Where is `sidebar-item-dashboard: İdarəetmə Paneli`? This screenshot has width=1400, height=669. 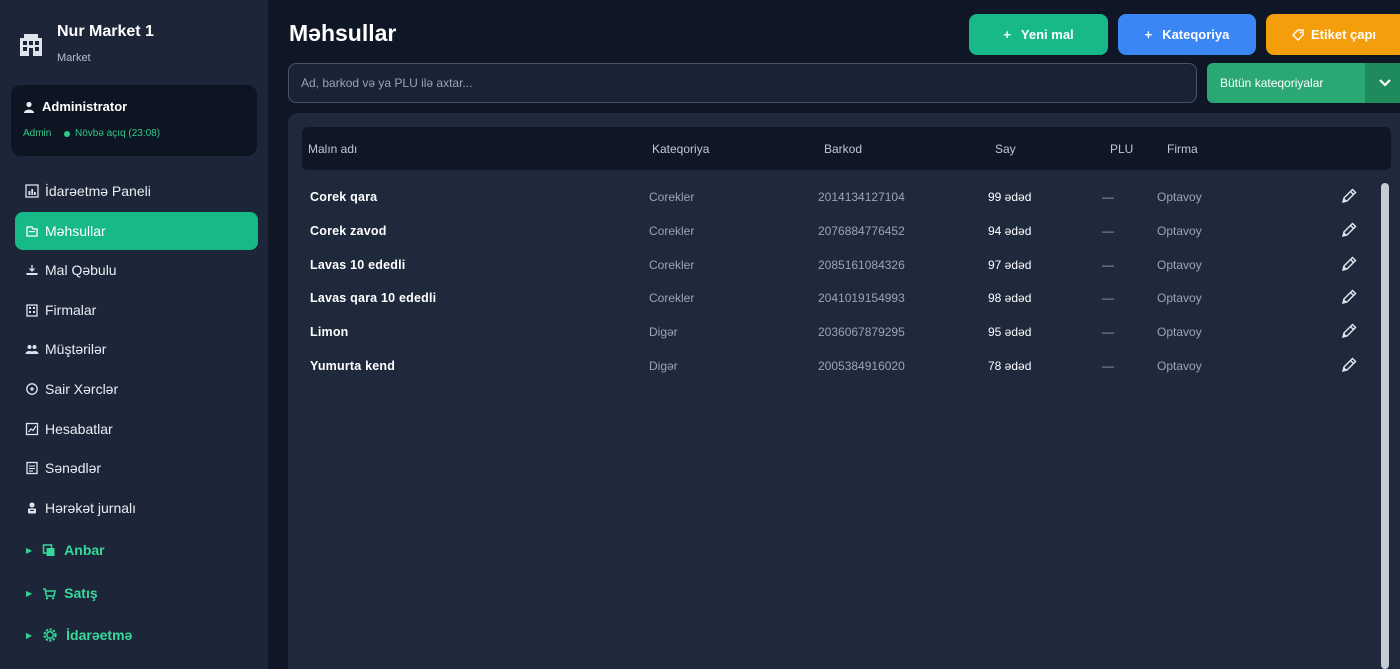
sidebar-item-dashboard: İdarəetmə Paneli is located at coordinates (136, 191).